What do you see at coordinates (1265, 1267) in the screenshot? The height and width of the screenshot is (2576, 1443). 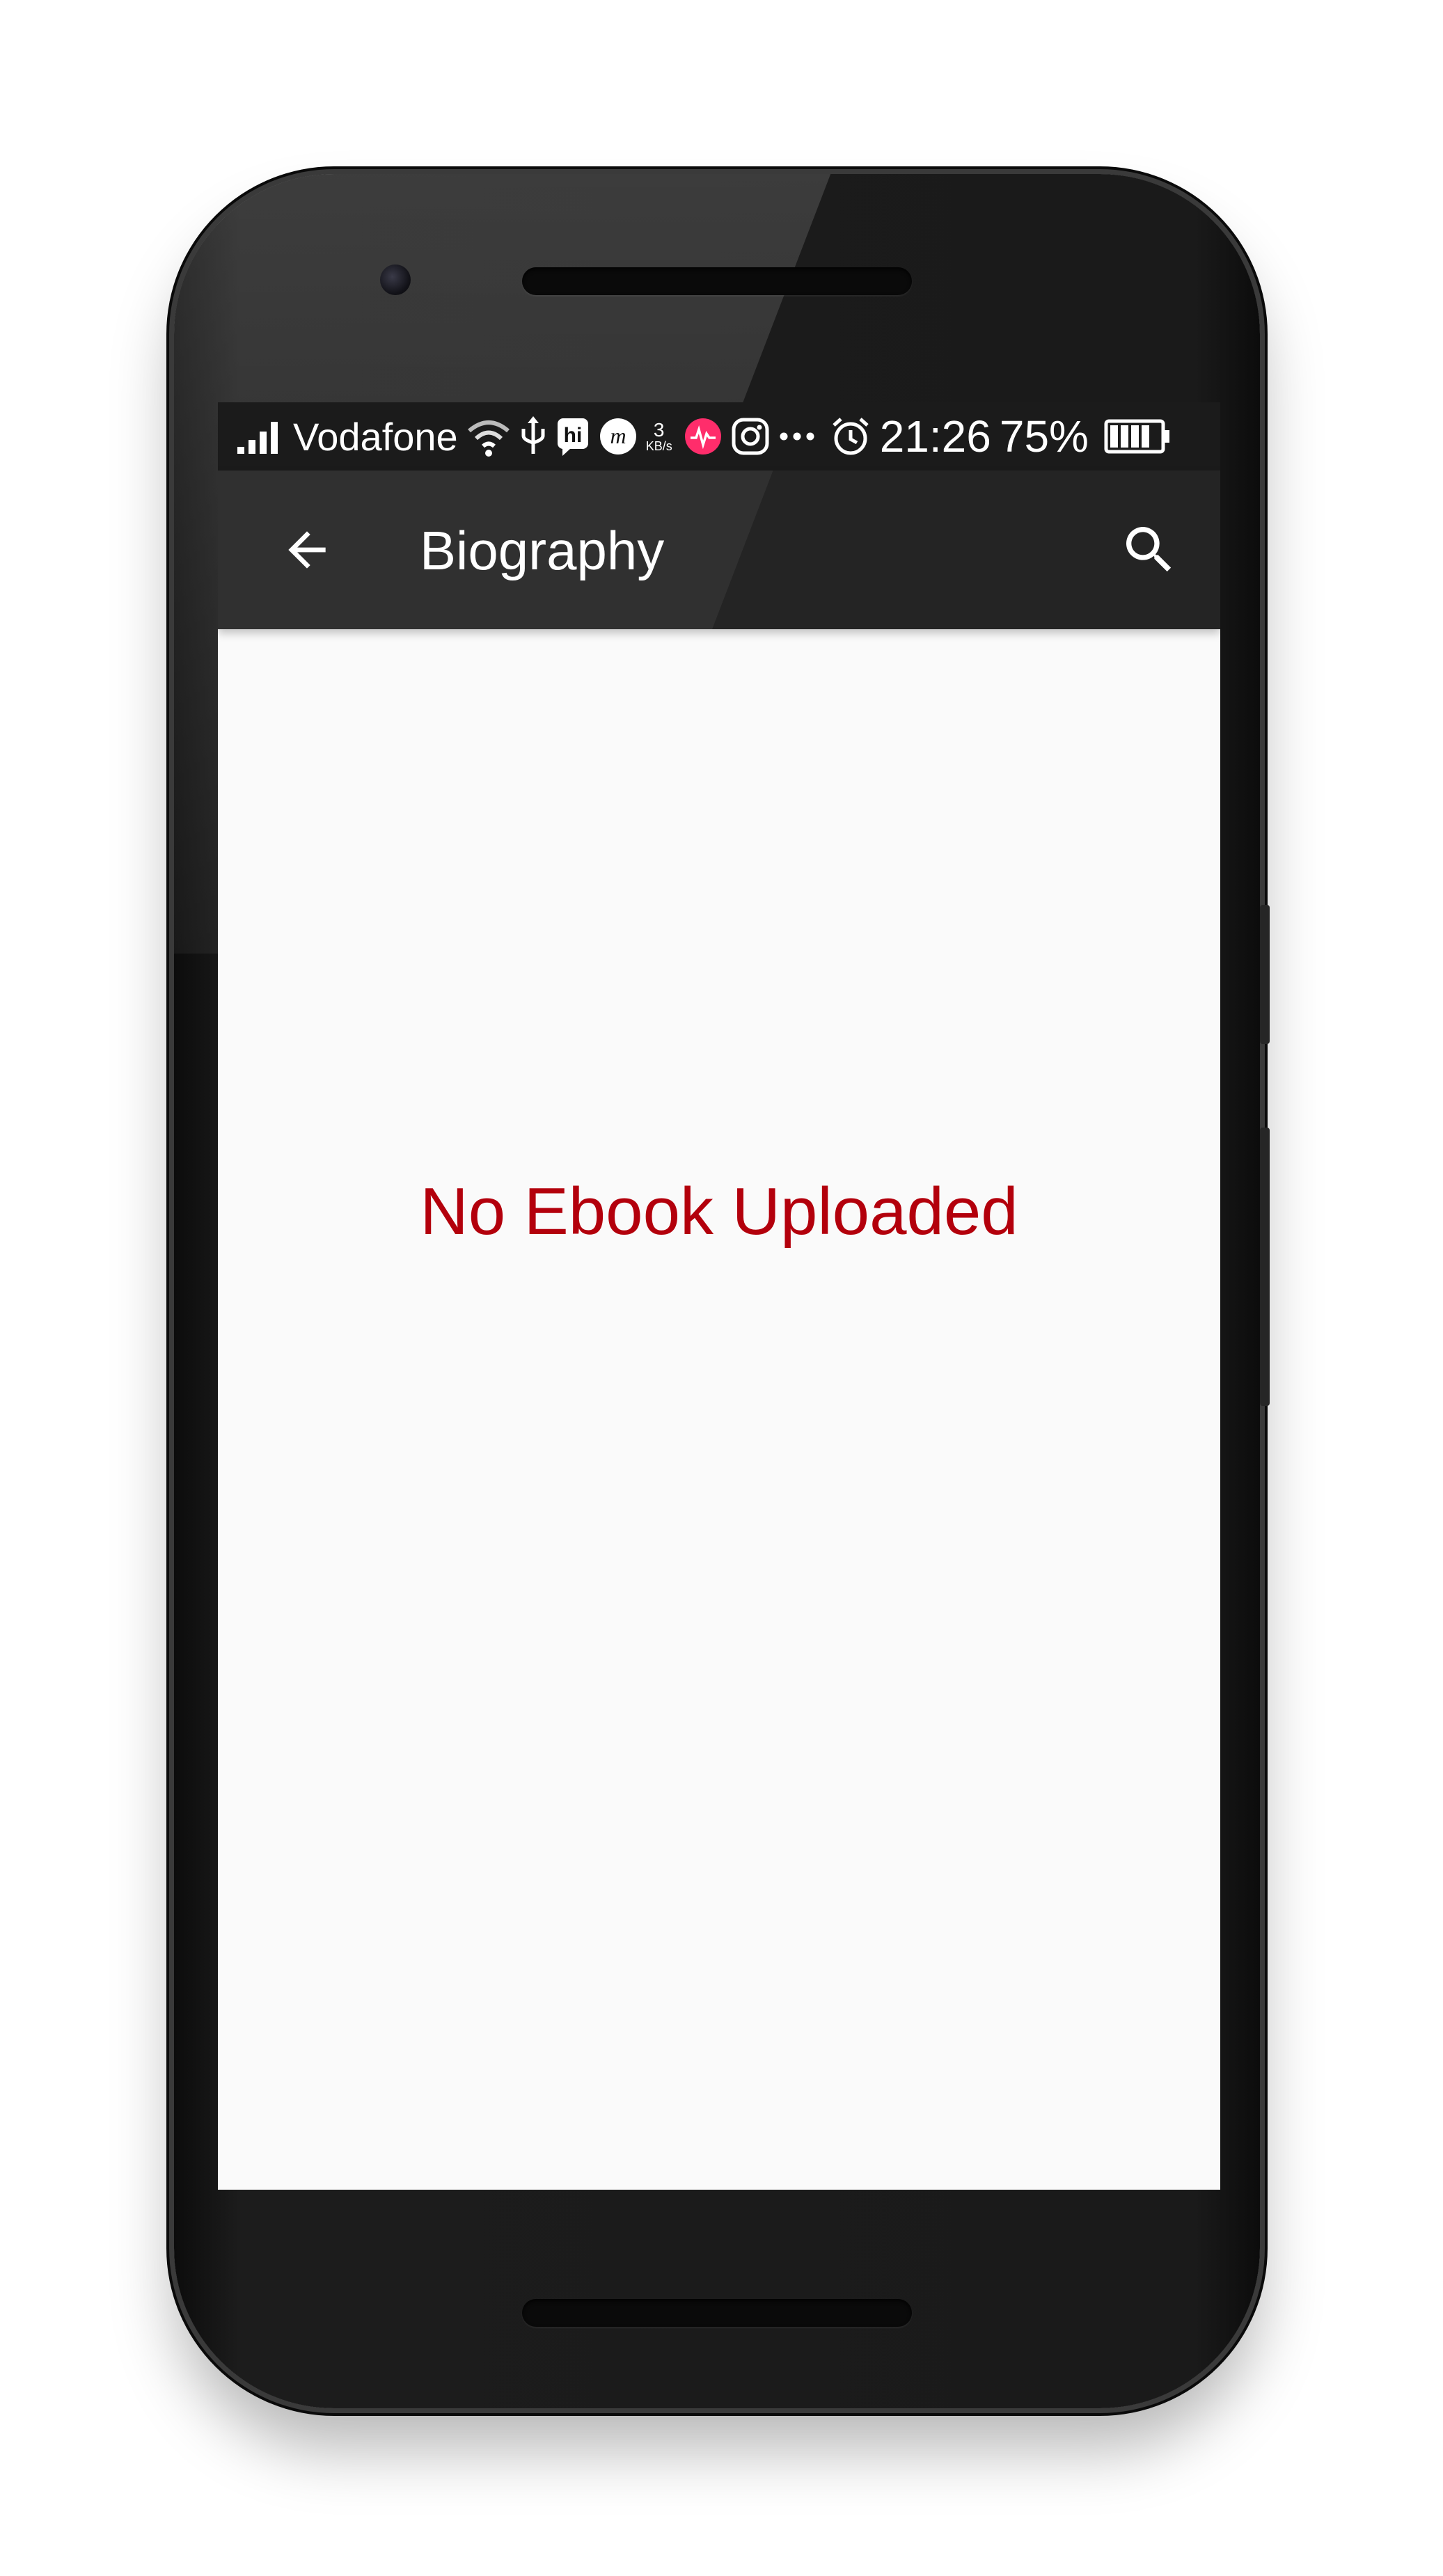 I see `power-button` at bounding box center [1265, 1267].